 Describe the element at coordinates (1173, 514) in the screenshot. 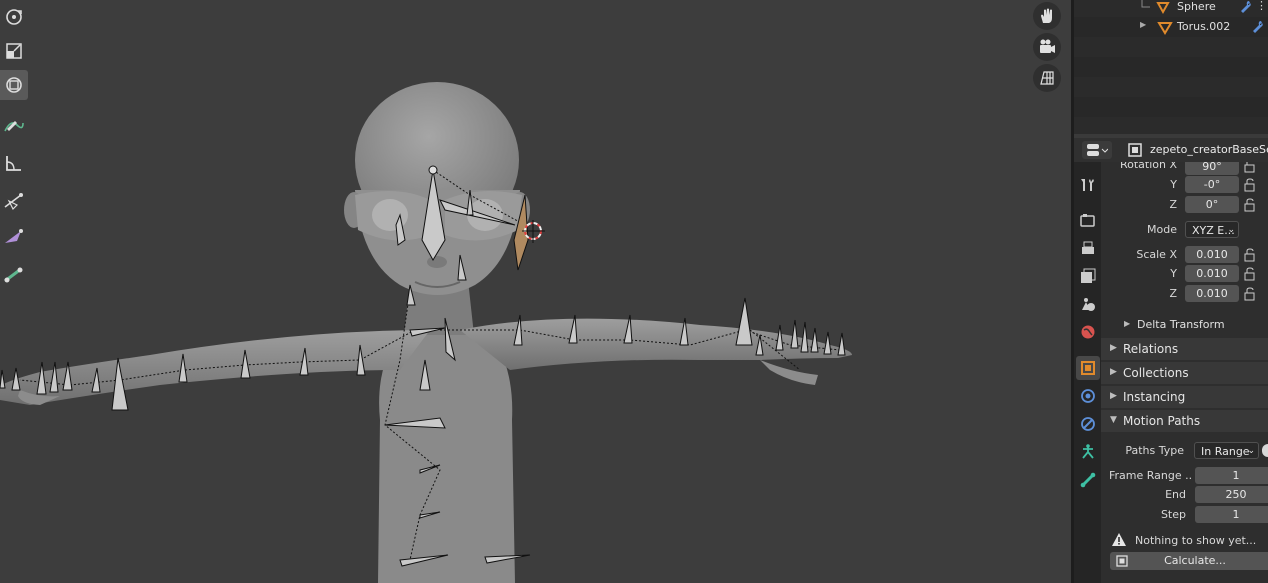

I see `step-label: Step` at that location.